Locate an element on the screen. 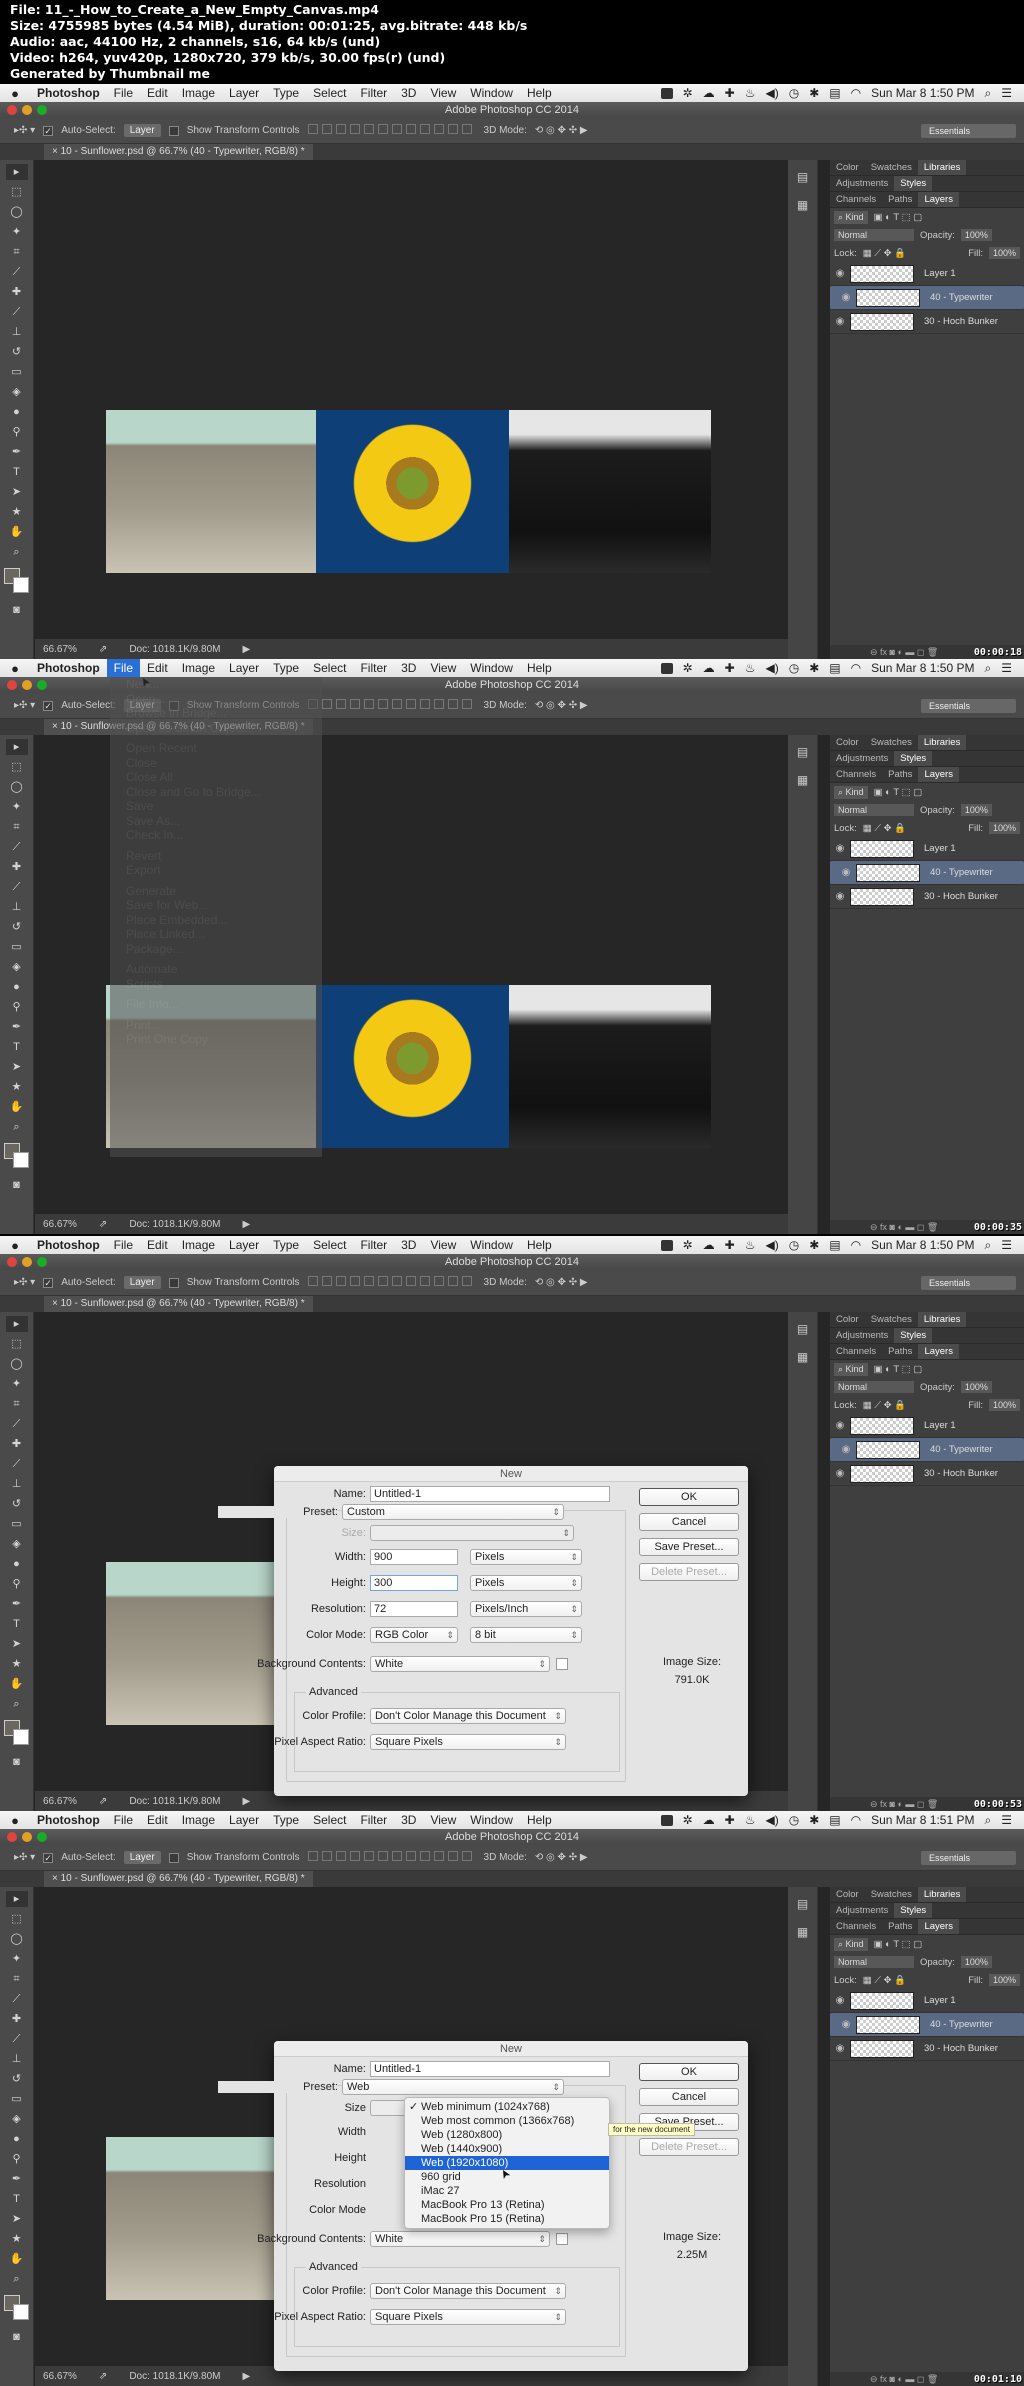  history-icon: ▤ is located at coordinates (803, 1906).